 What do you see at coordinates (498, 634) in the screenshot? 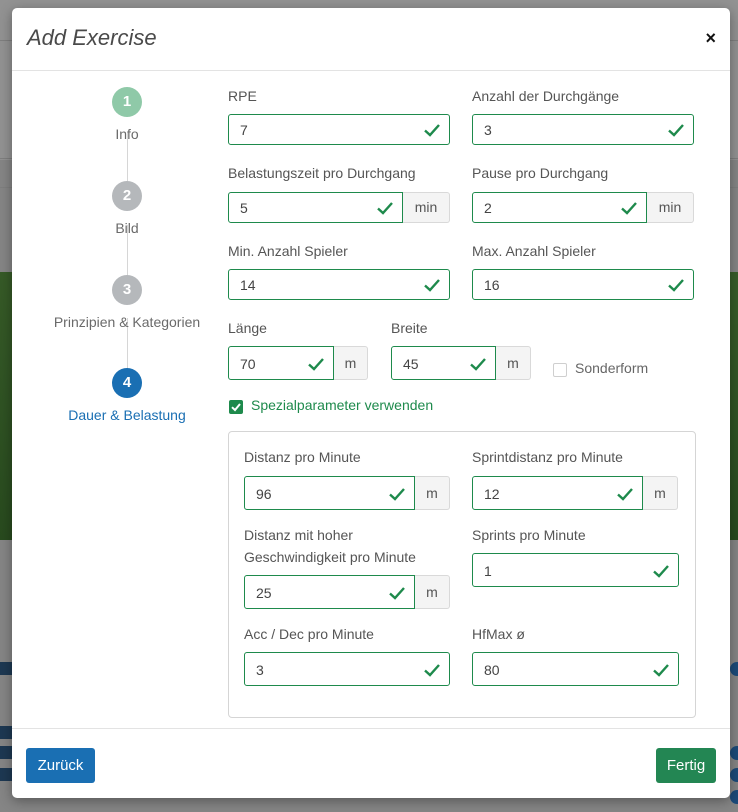
I see `hfmax-label: HfMax ø` at bounding box center [498, 634].